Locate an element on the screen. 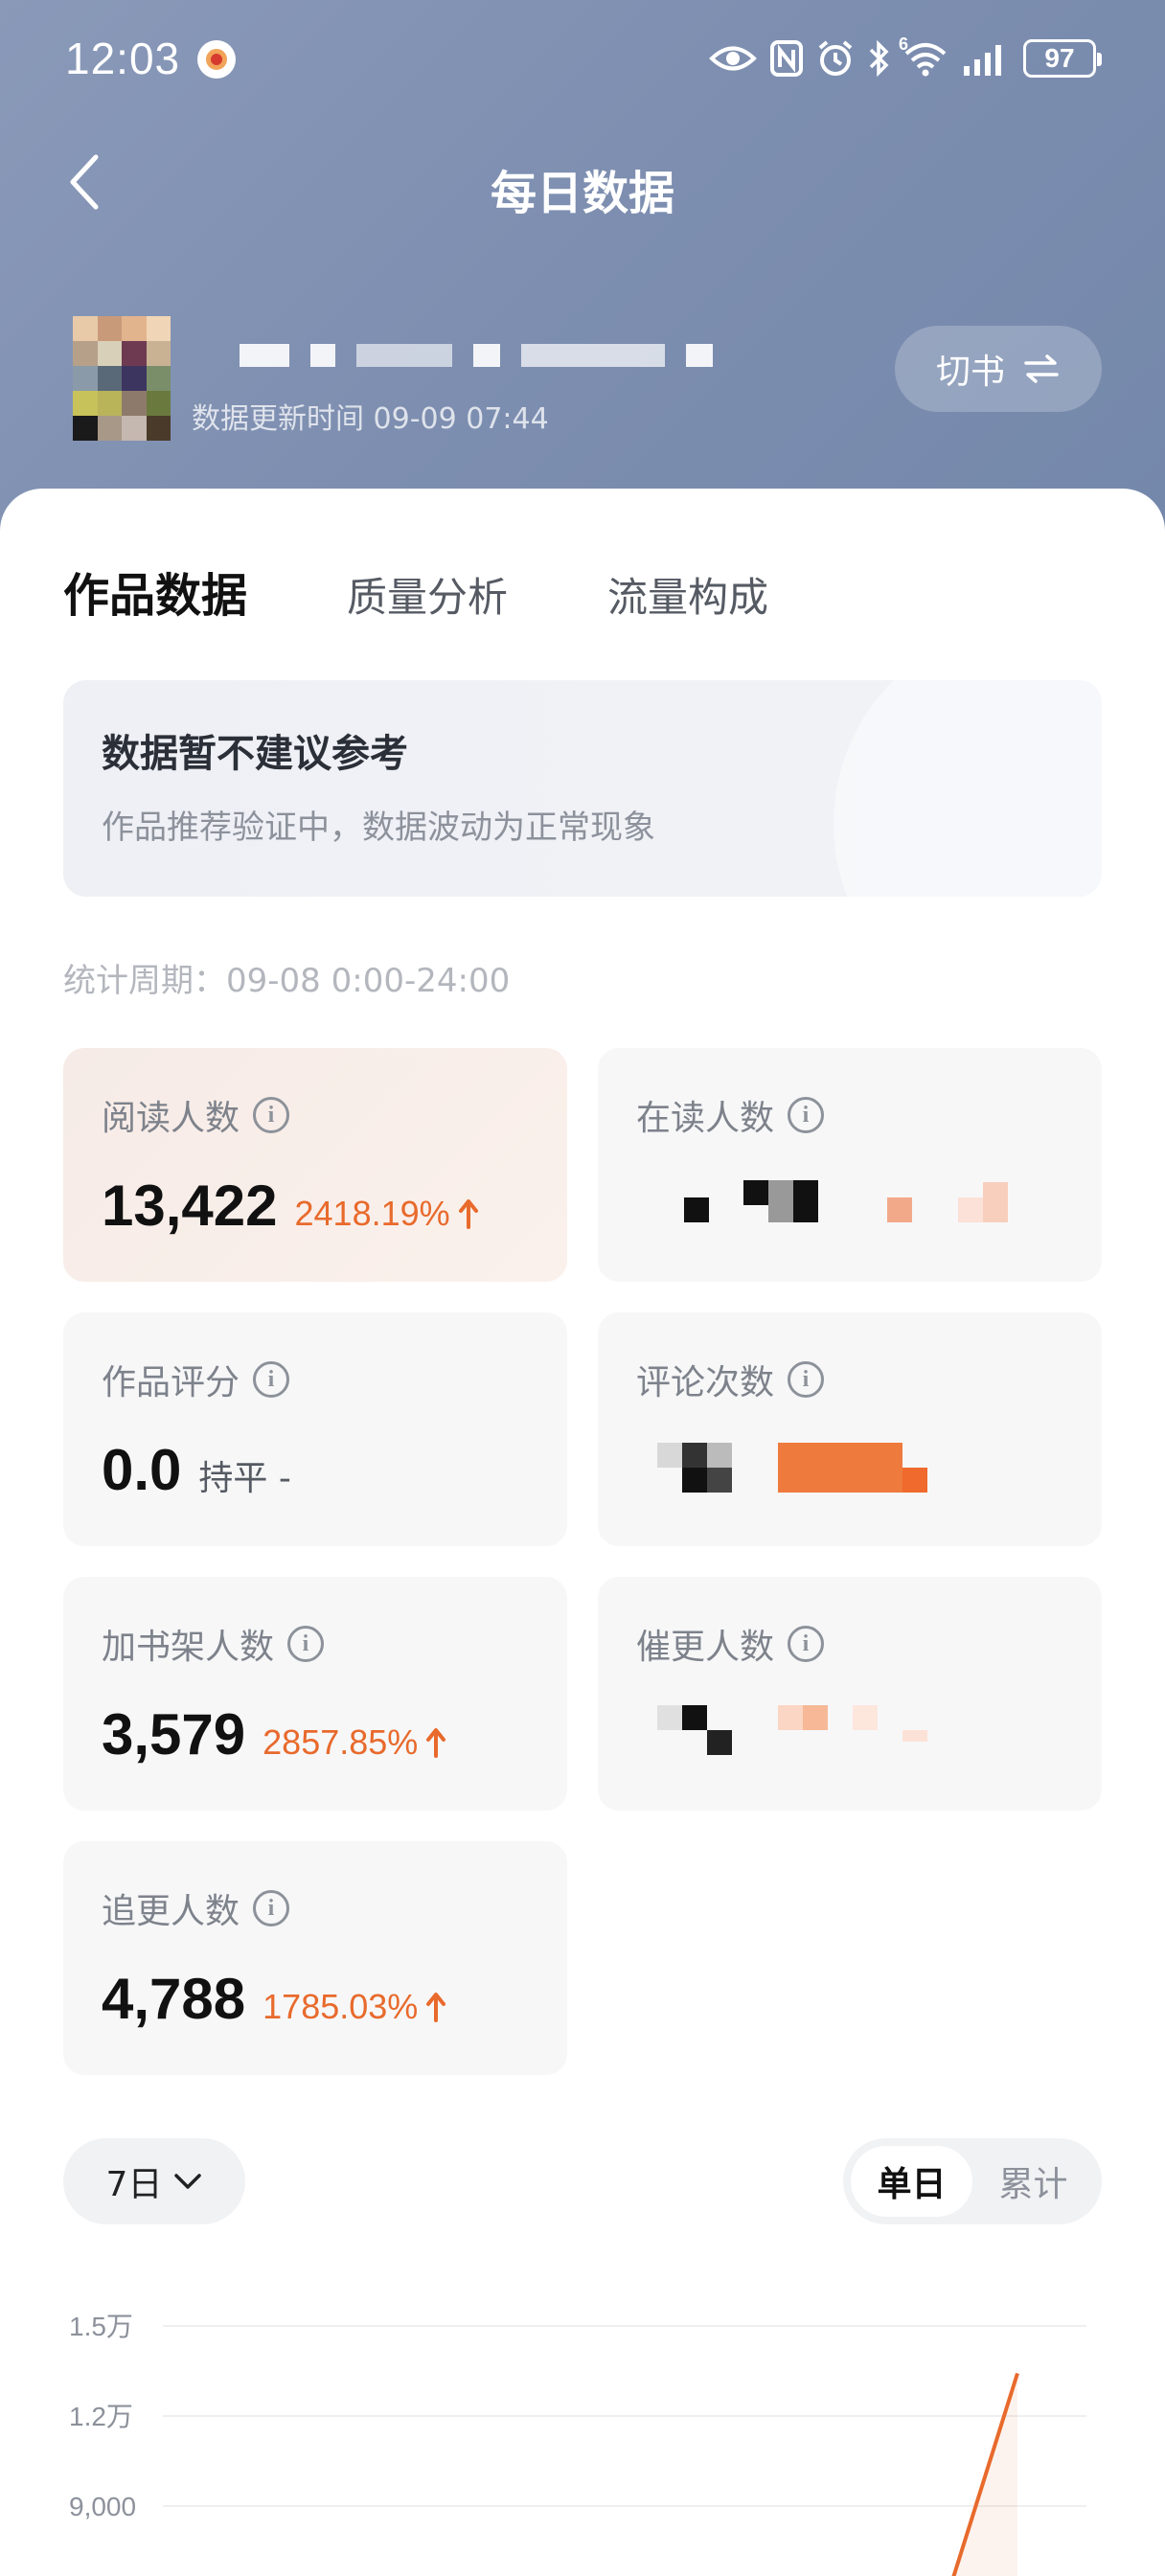 Image resolution: width=1165 pixels, height=2576 pixels. metric-label: 评论次数 i is located at coordinates (731, 1380).